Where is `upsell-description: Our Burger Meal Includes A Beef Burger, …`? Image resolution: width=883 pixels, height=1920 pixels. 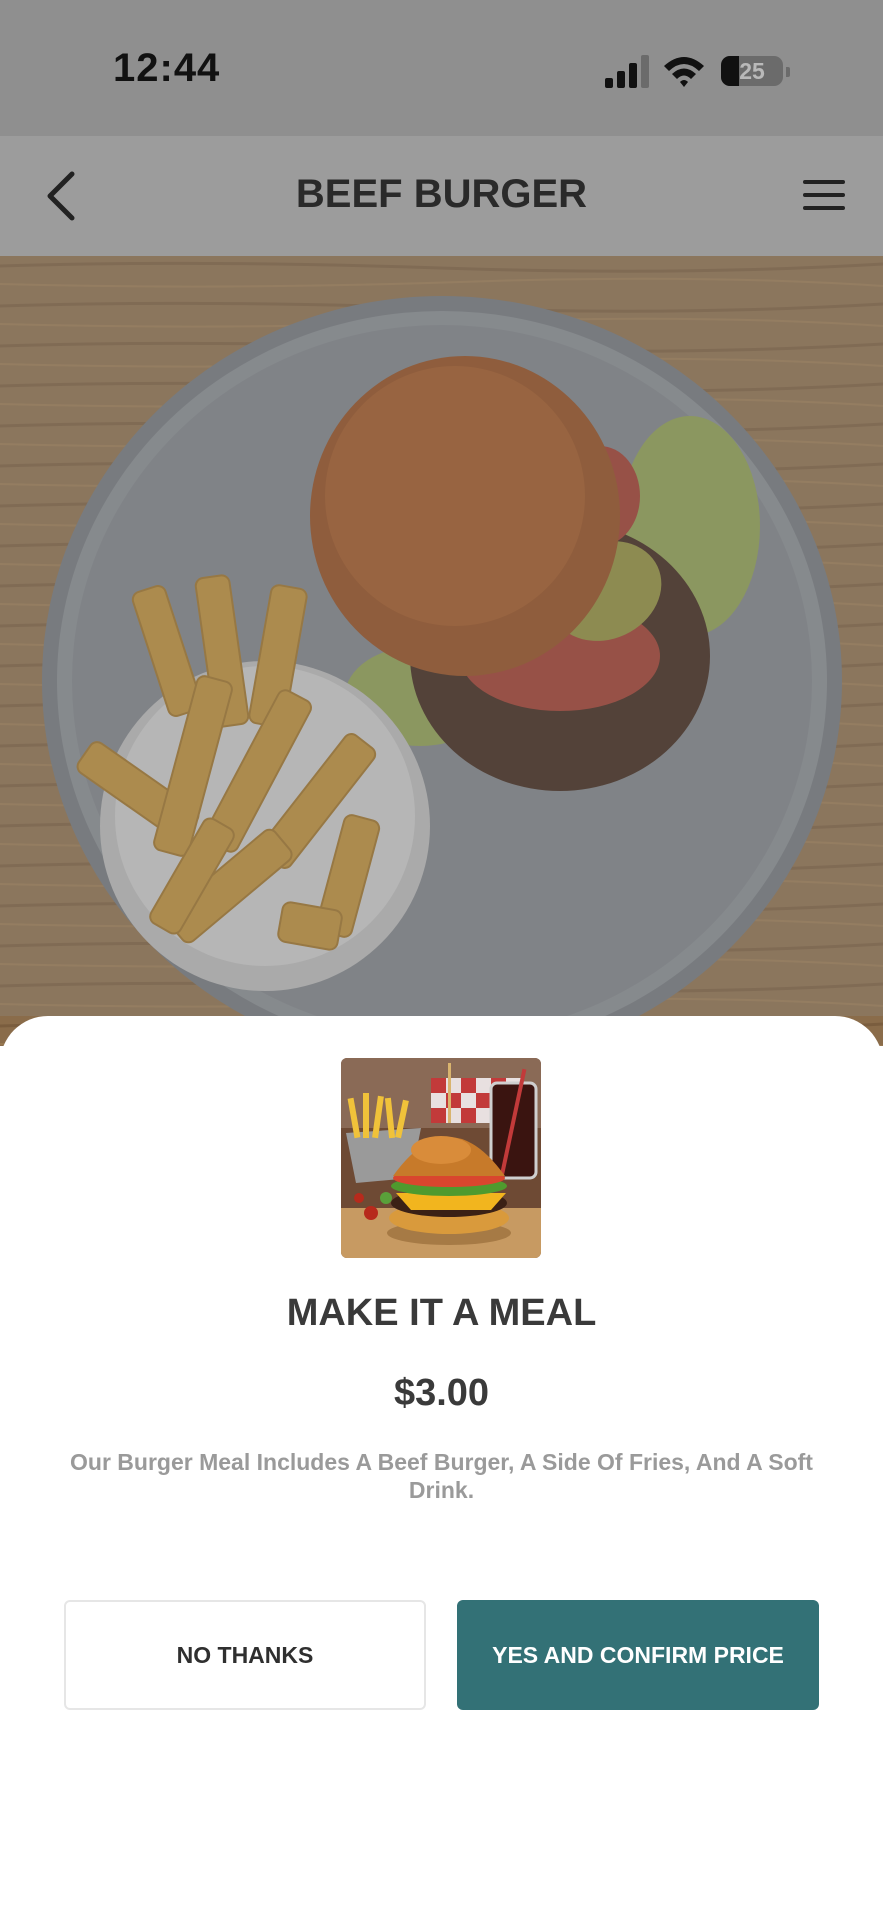
upsell-description: Our Burger Meal Includes A Beef Burger, … is located at coordinates (441, 1476).